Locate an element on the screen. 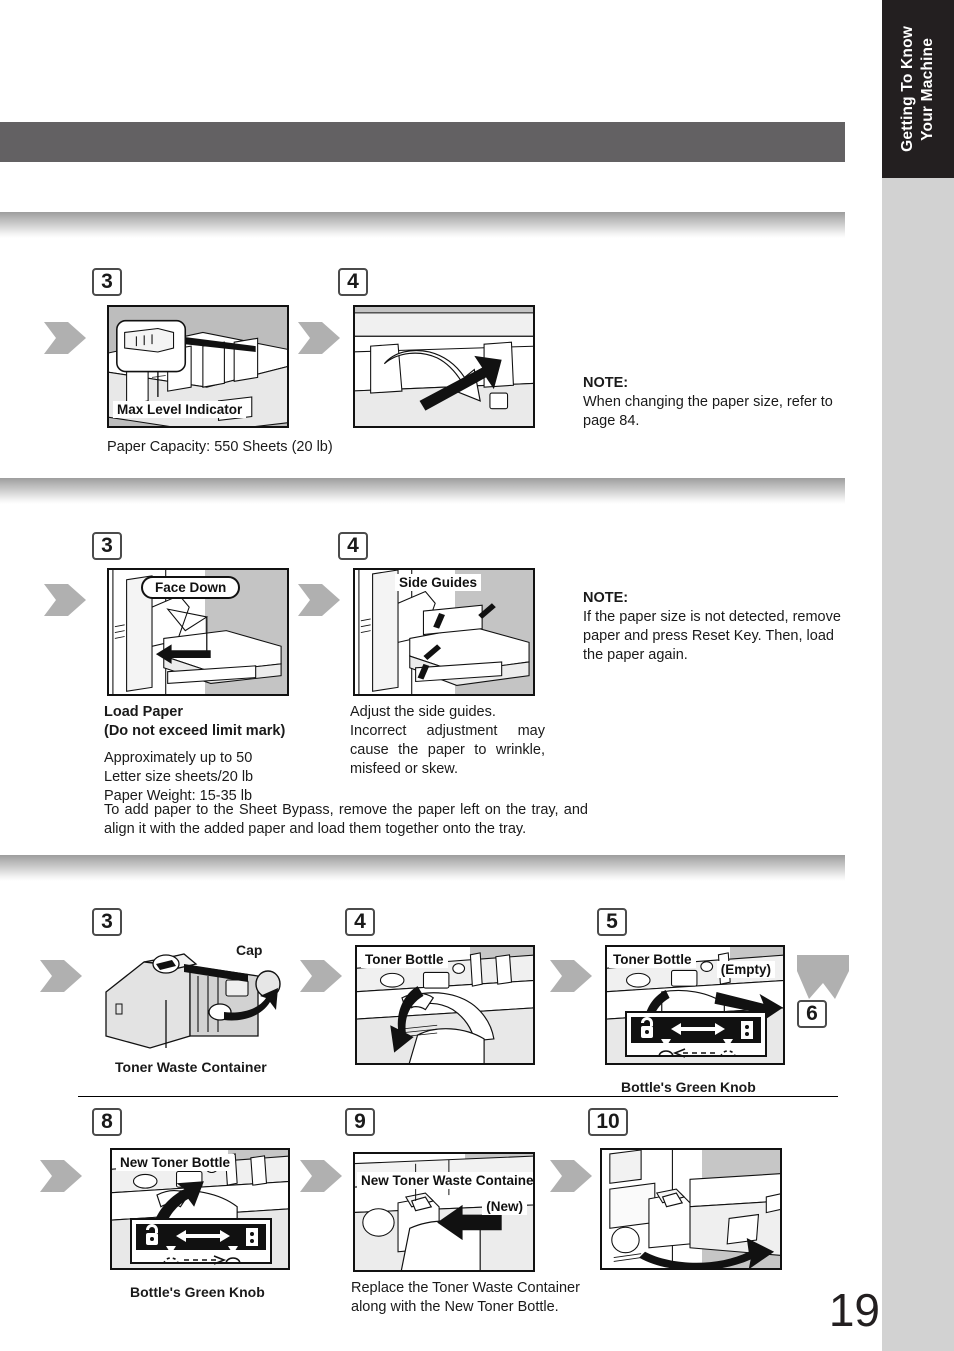  illustration-side-guides: Side Guides is located at coordinates (444, 632).